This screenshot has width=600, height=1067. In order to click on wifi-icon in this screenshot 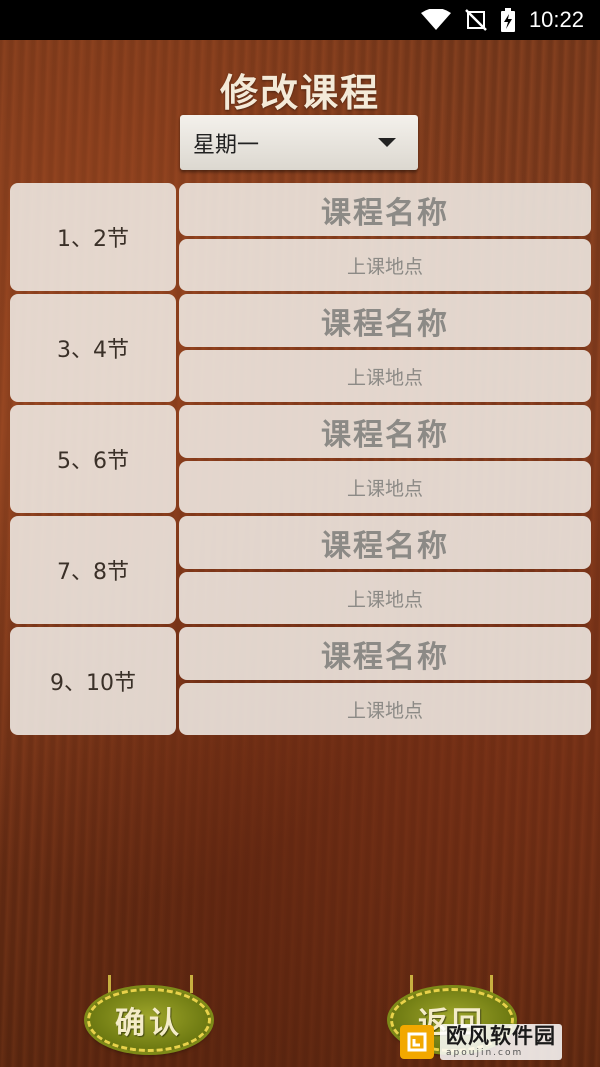, I will do `click(435, 19)`.